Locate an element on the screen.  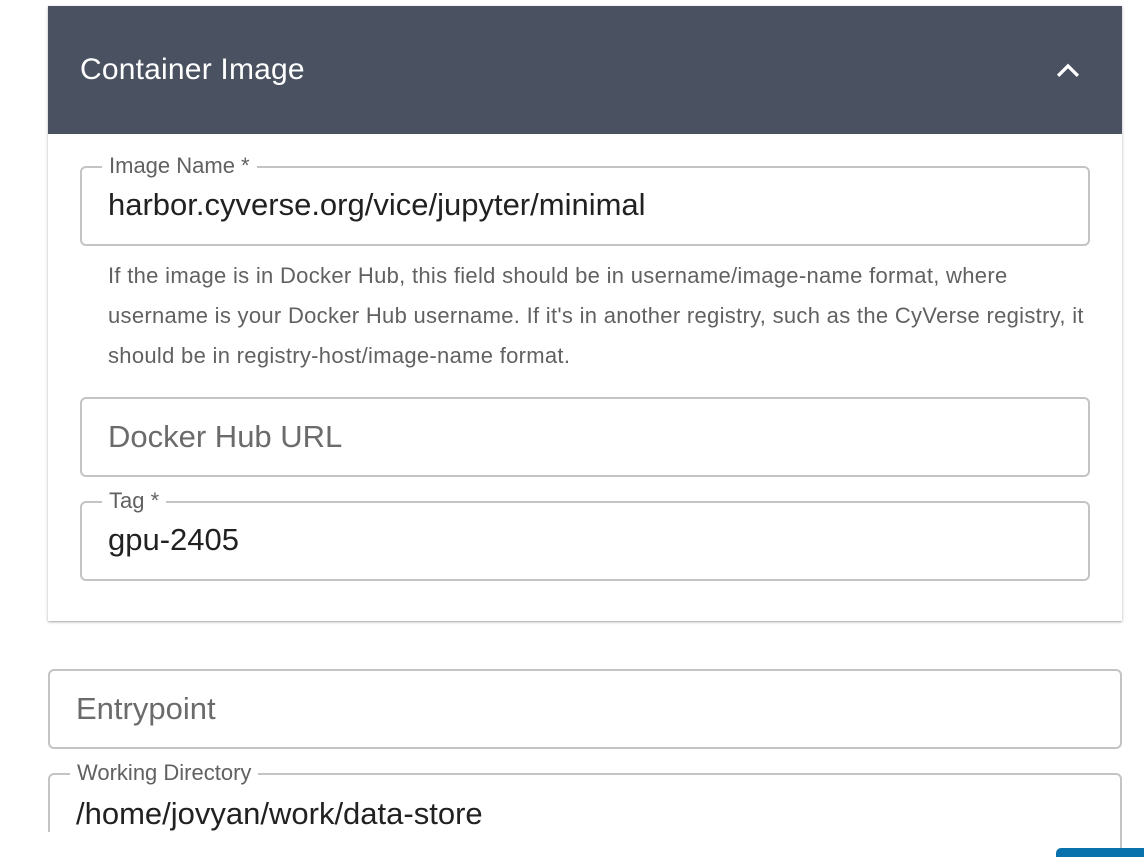
viewport-mask is located at coordinates (545, 844).